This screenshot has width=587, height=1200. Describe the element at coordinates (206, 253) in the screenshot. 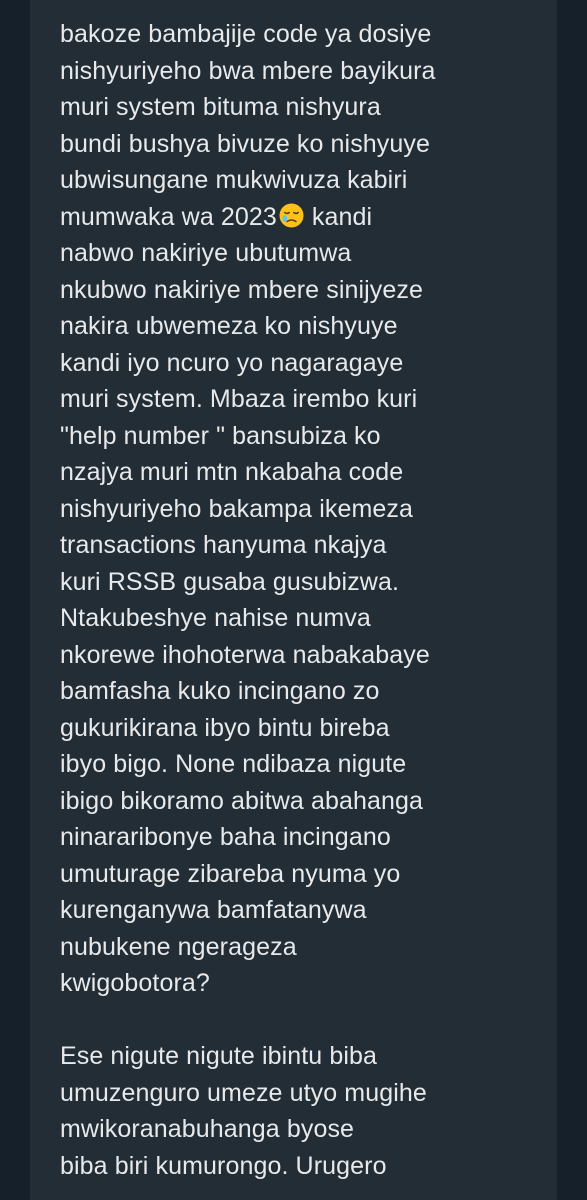

I see `message-line: nabwo nakiriye ubutumwa` at that location.